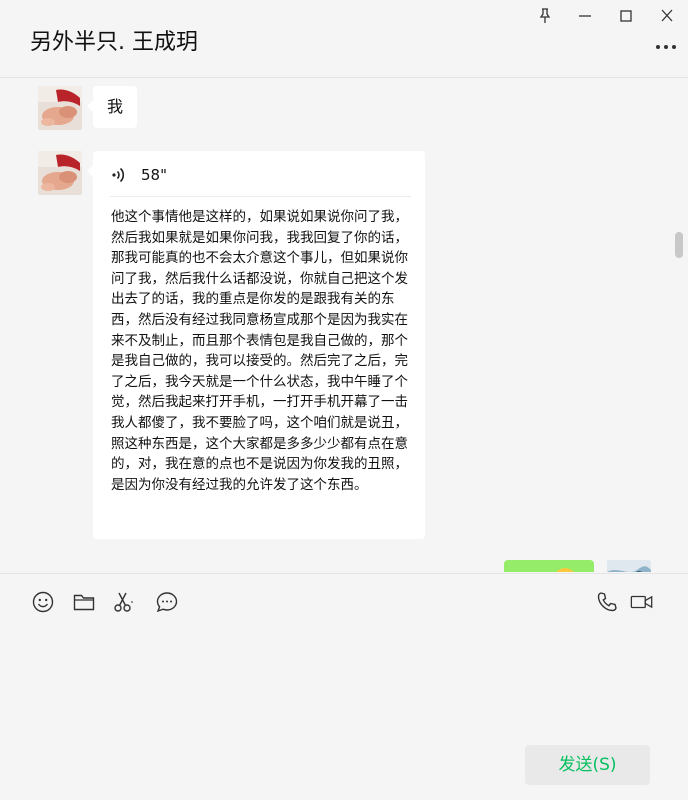 This screenshot has height=800, width=688. What do you see at coordinates (344, 39) in the screenshot?
I see `chat-header: 另外半只. 王成玥` at bounding box center [344, 39].